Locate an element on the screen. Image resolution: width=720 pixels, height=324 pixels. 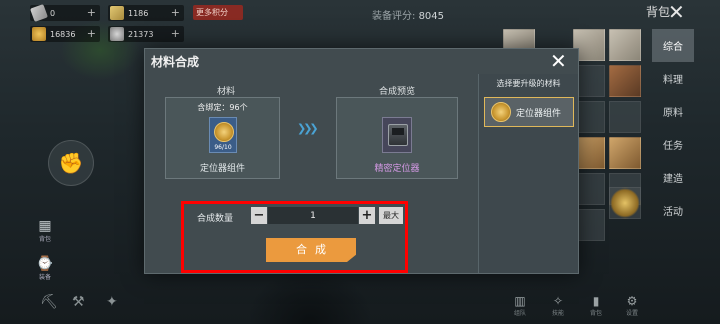
upgrade-material-list: 选择要升级的材料 定位器组件 is located at coordinates (528, 173).